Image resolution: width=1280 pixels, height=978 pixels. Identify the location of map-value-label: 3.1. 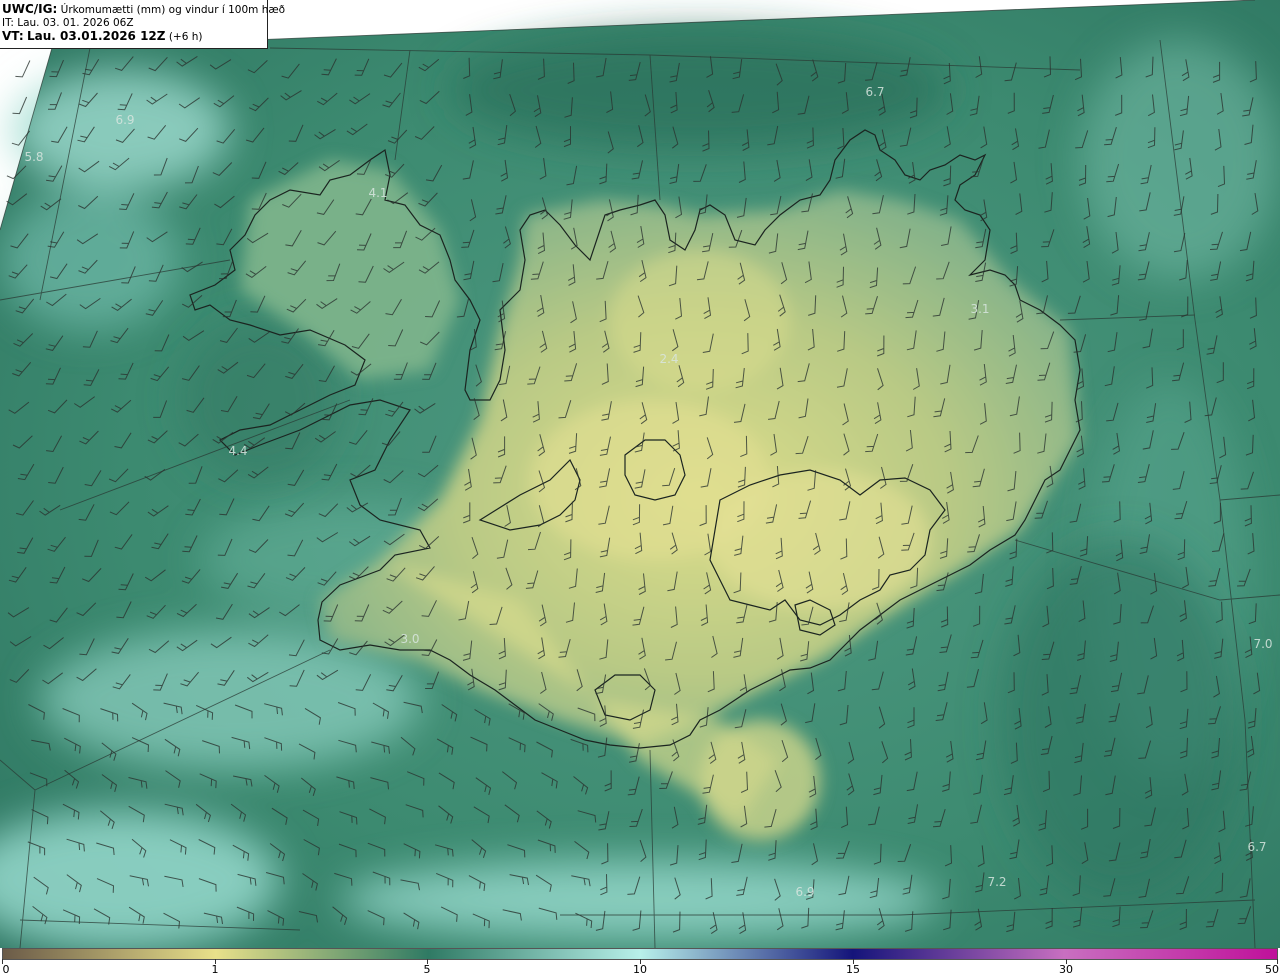
(979, 309).